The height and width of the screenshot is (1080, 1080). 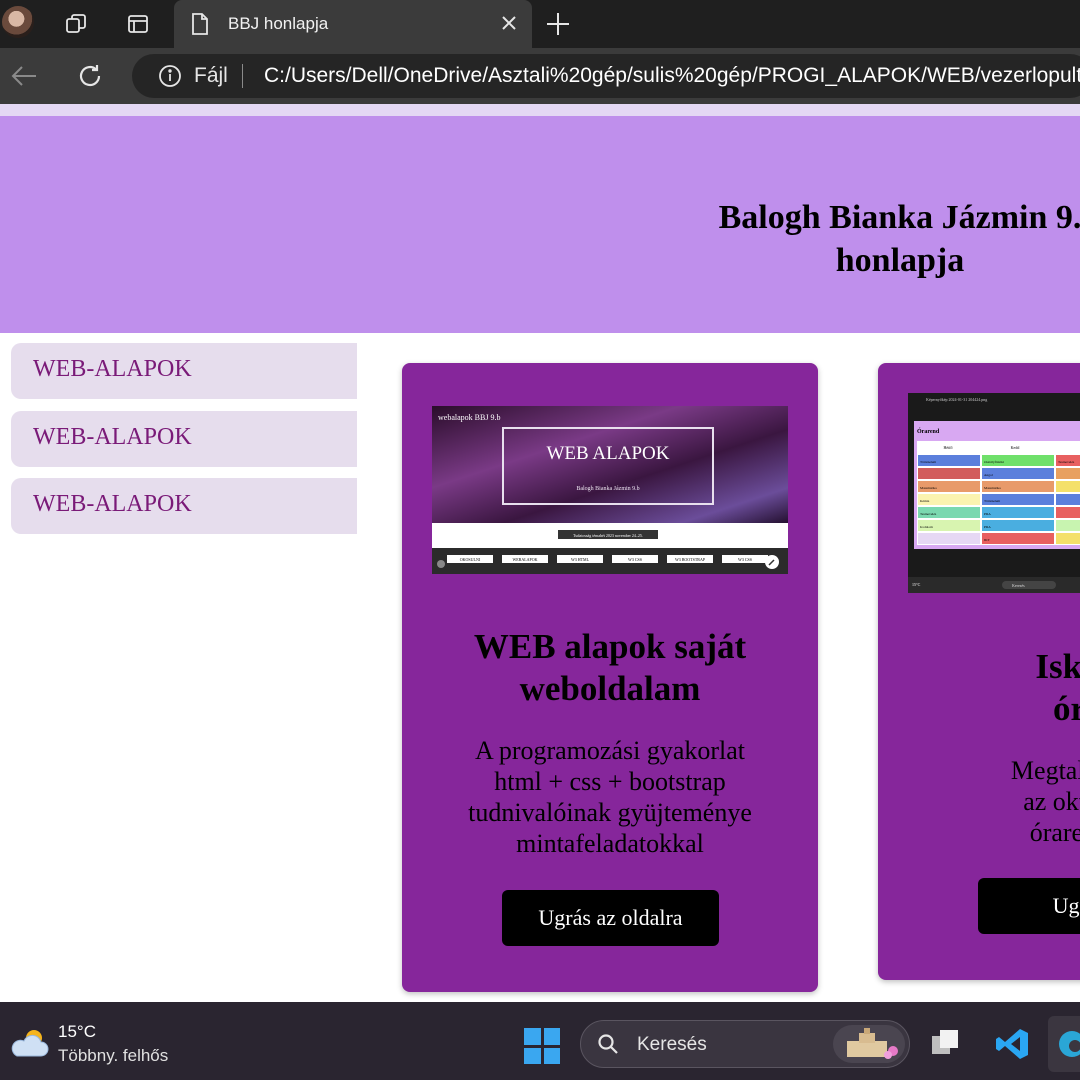 I want to click on goto-page-button: Ugrás az oldalra, so click(x=610, y=918).